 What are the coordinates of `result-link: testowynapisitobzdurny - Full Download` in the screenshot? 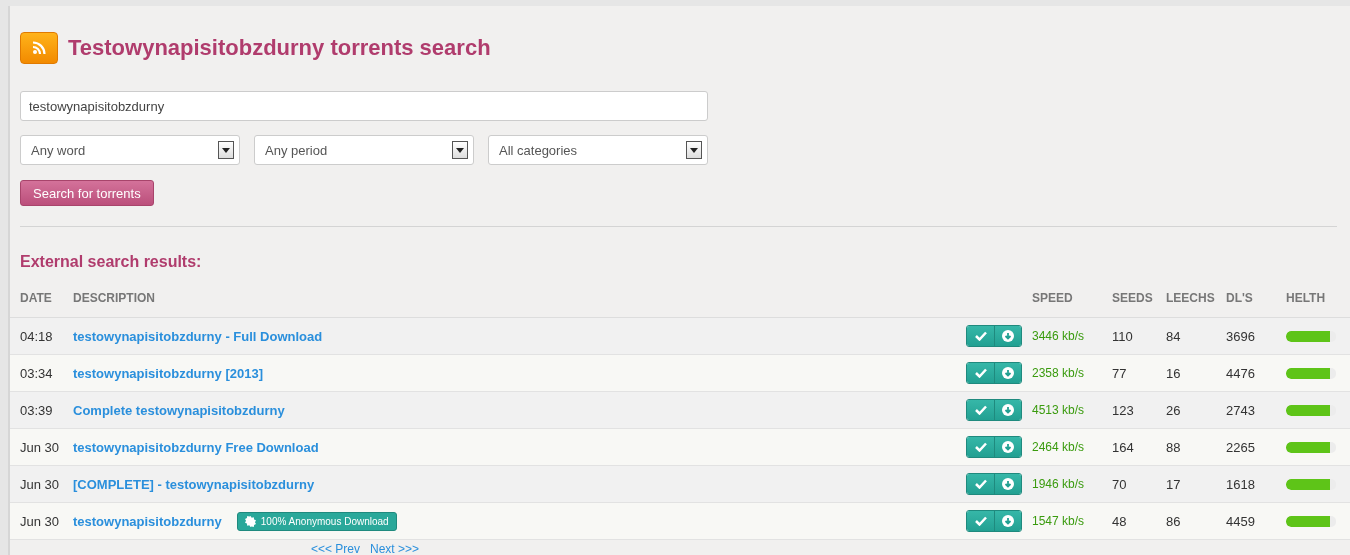 It's located at (198, 336).